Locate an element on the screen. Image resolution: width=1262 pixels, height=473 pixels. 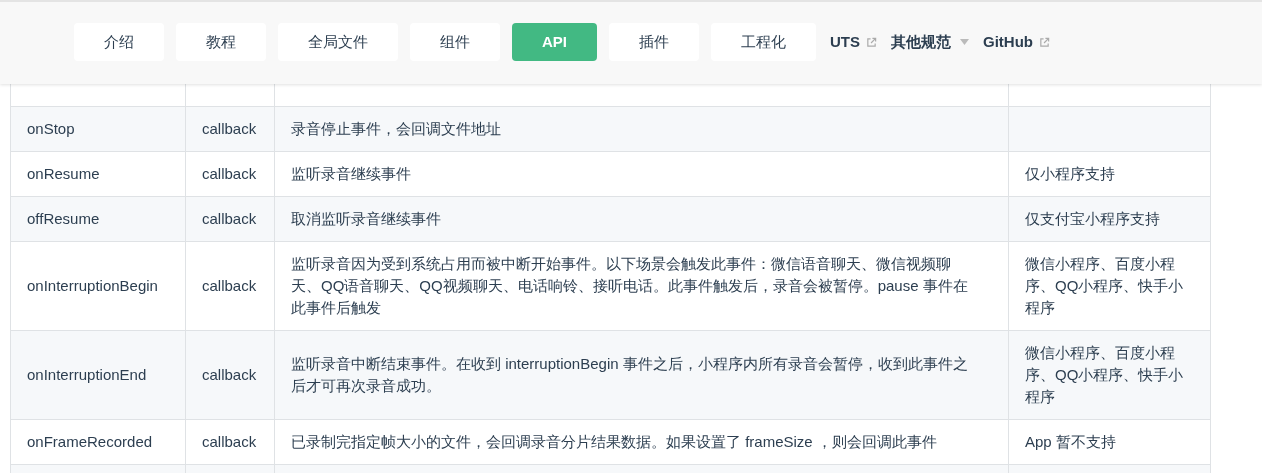
nav-button: 教程 is located at coordinates (221, 42).